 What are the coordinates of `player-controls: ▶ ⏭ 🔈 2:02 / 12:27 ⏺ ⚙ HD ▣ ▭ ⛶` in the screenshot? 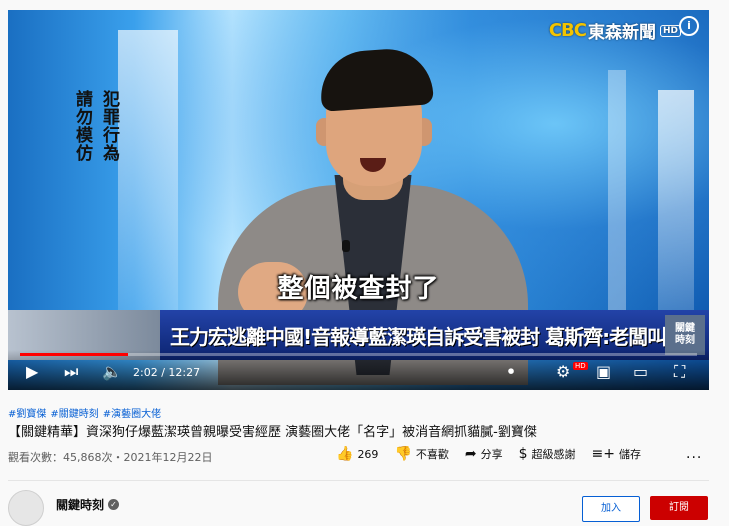 It's located at (358, 370).